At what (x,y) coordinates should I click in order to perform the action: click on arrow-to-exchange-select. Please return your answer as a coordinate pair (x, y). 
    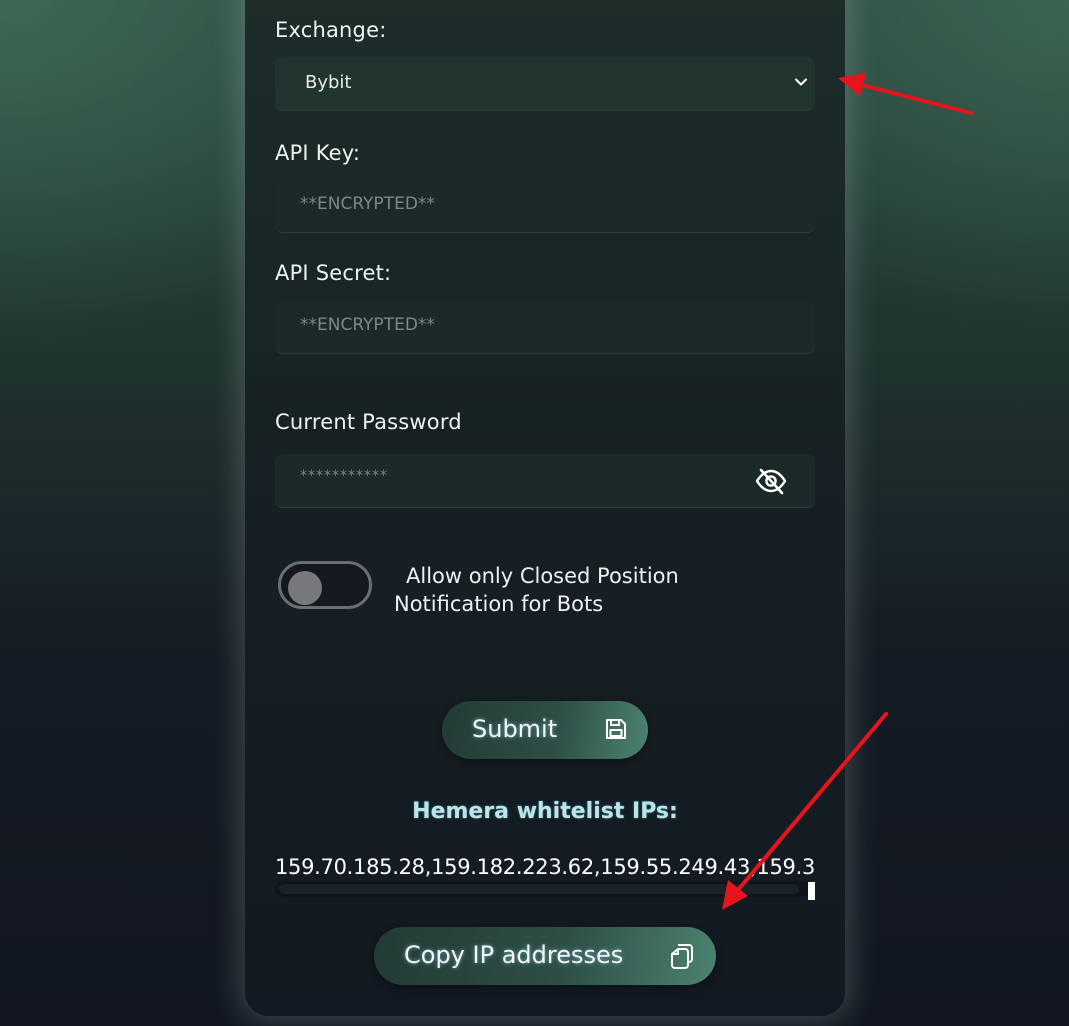
    Looking at the image, I should click on (905, 94).